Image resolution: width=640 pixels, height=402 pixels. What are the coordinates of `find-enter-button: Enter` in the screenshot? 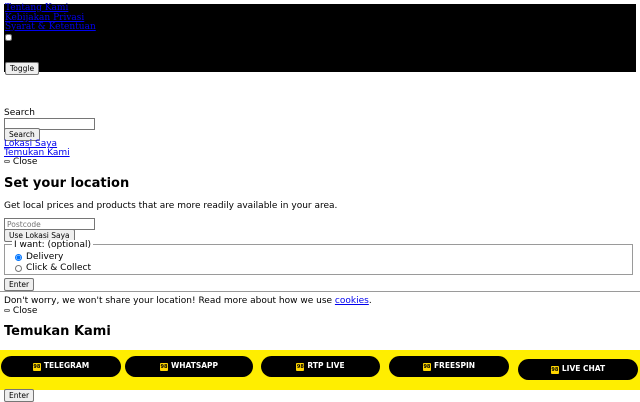 It's located at (19, 395).